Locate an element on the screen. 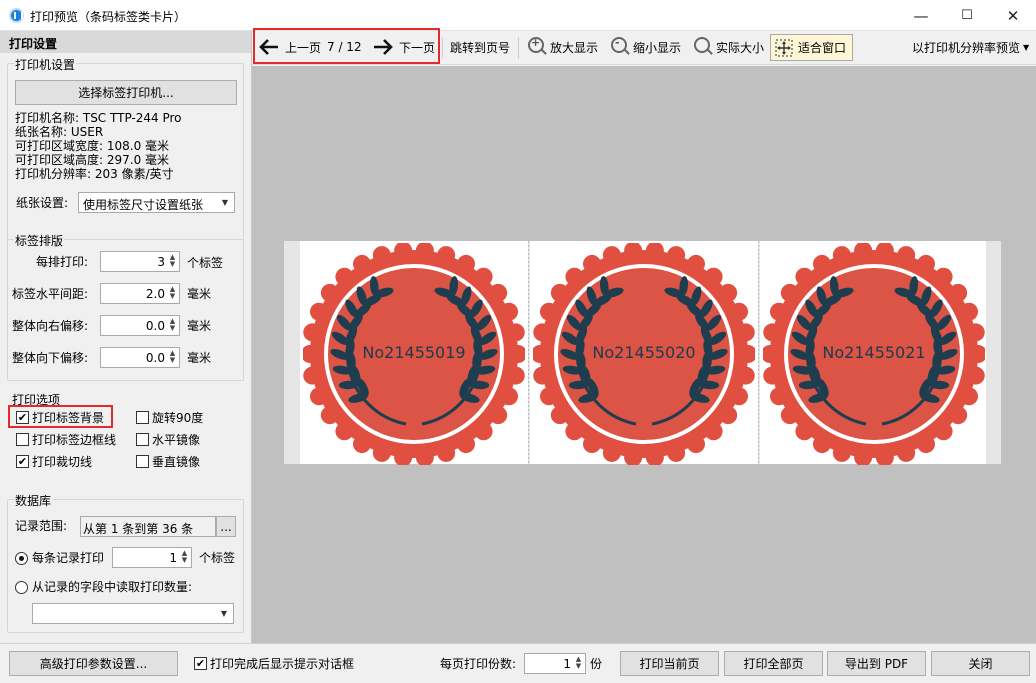  label-number-1: No21455019 is located at coordinates (414, 352).